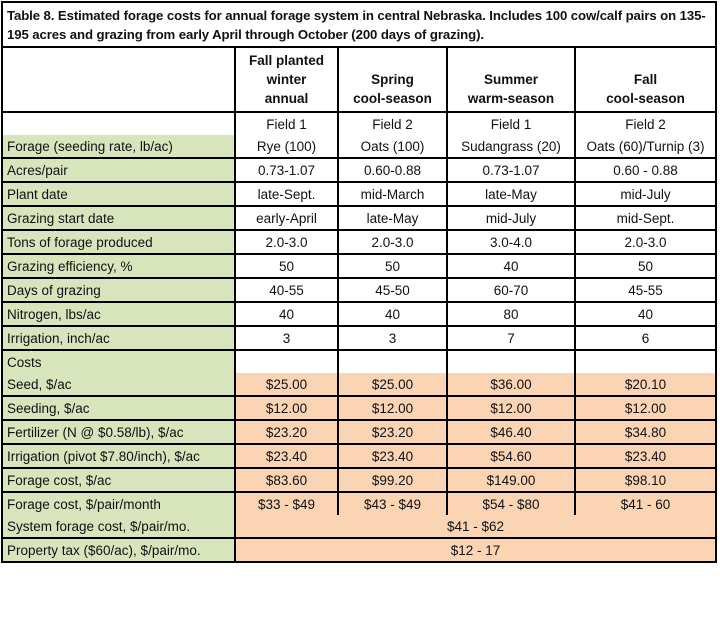  What do you see at coordinates (119, 194) in the screenshot?
I see `row-label: Plant date` at bounding box center [119, 194].